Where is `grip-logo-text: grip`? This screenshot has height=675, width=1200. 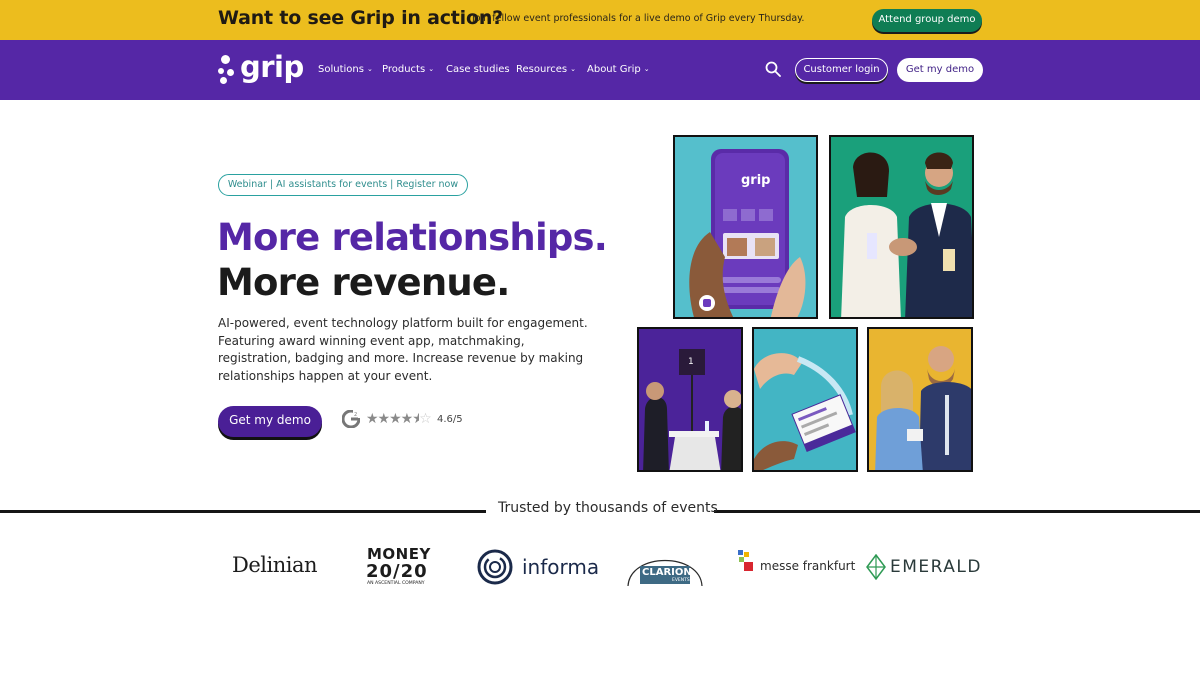 grip-logo-text: grip is located at coordinates (272, 67).